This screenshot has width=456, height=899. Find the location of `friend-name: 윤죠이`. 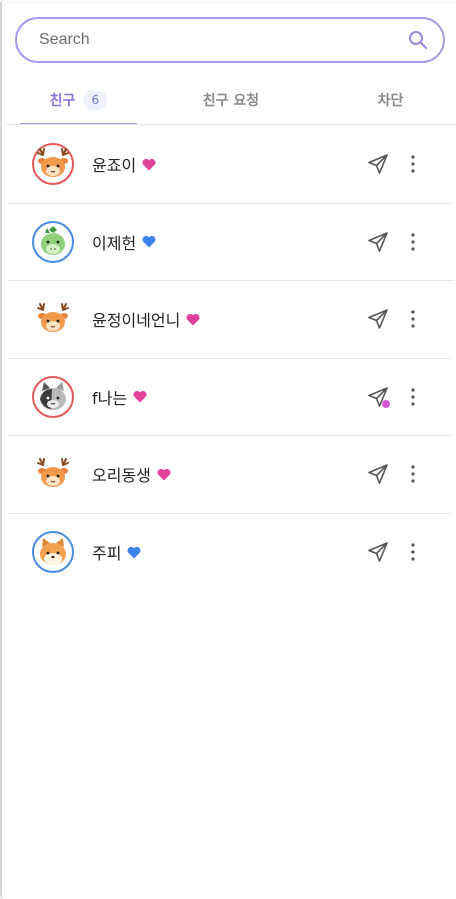

friend-name: 윤죠이 is located at coordinates (124, 164).